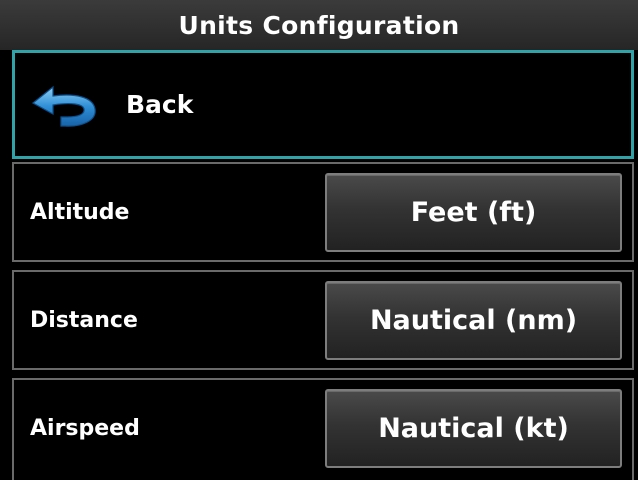  I want to click on back-label: Back, so click(160, 104).